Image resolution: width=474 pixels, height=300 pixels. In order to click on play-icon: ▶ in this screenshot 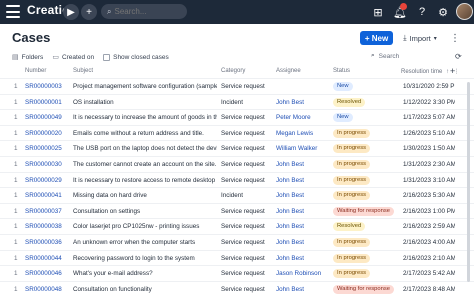, I will do `click(71, 12)`.